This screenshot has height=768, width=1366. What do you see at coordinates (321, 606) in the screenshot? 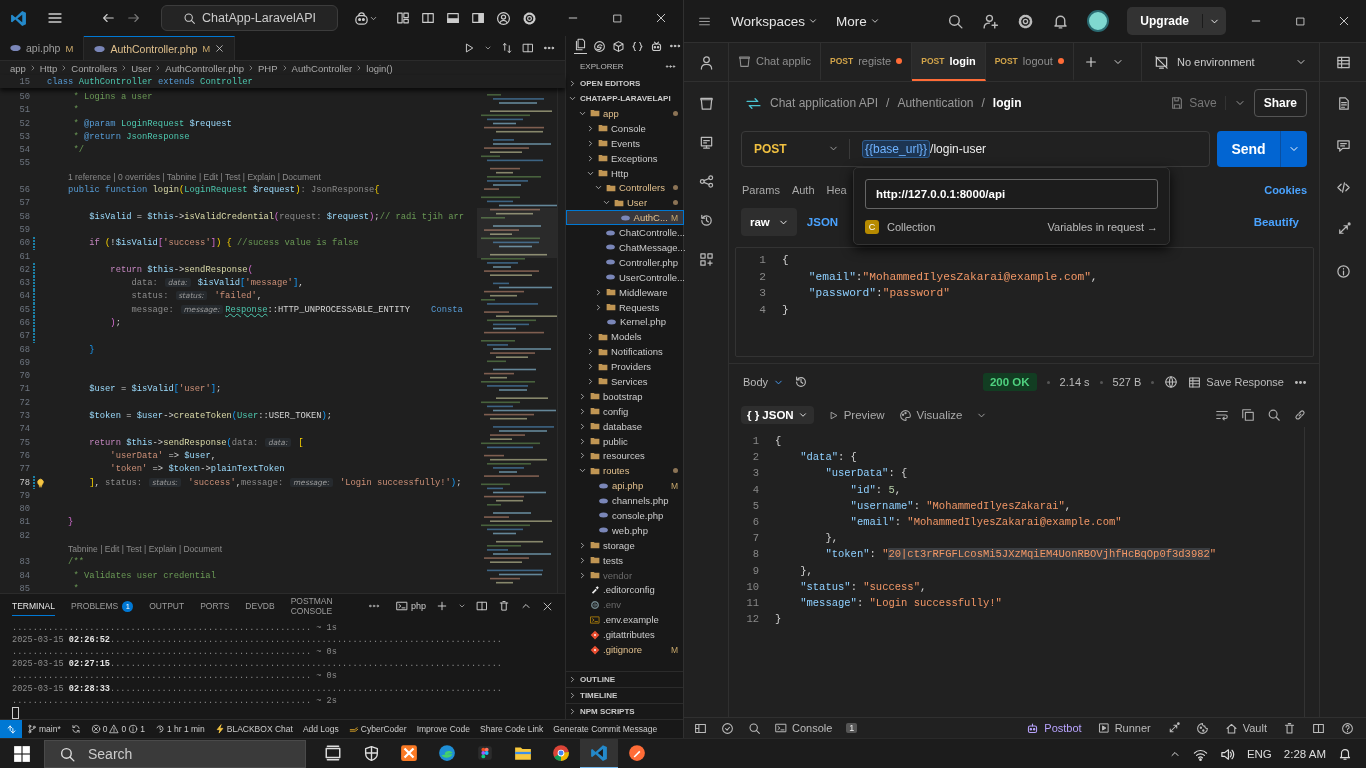
I see `panel-tab: POSTMAN CONSOLE` at bounding box center [321, 606].